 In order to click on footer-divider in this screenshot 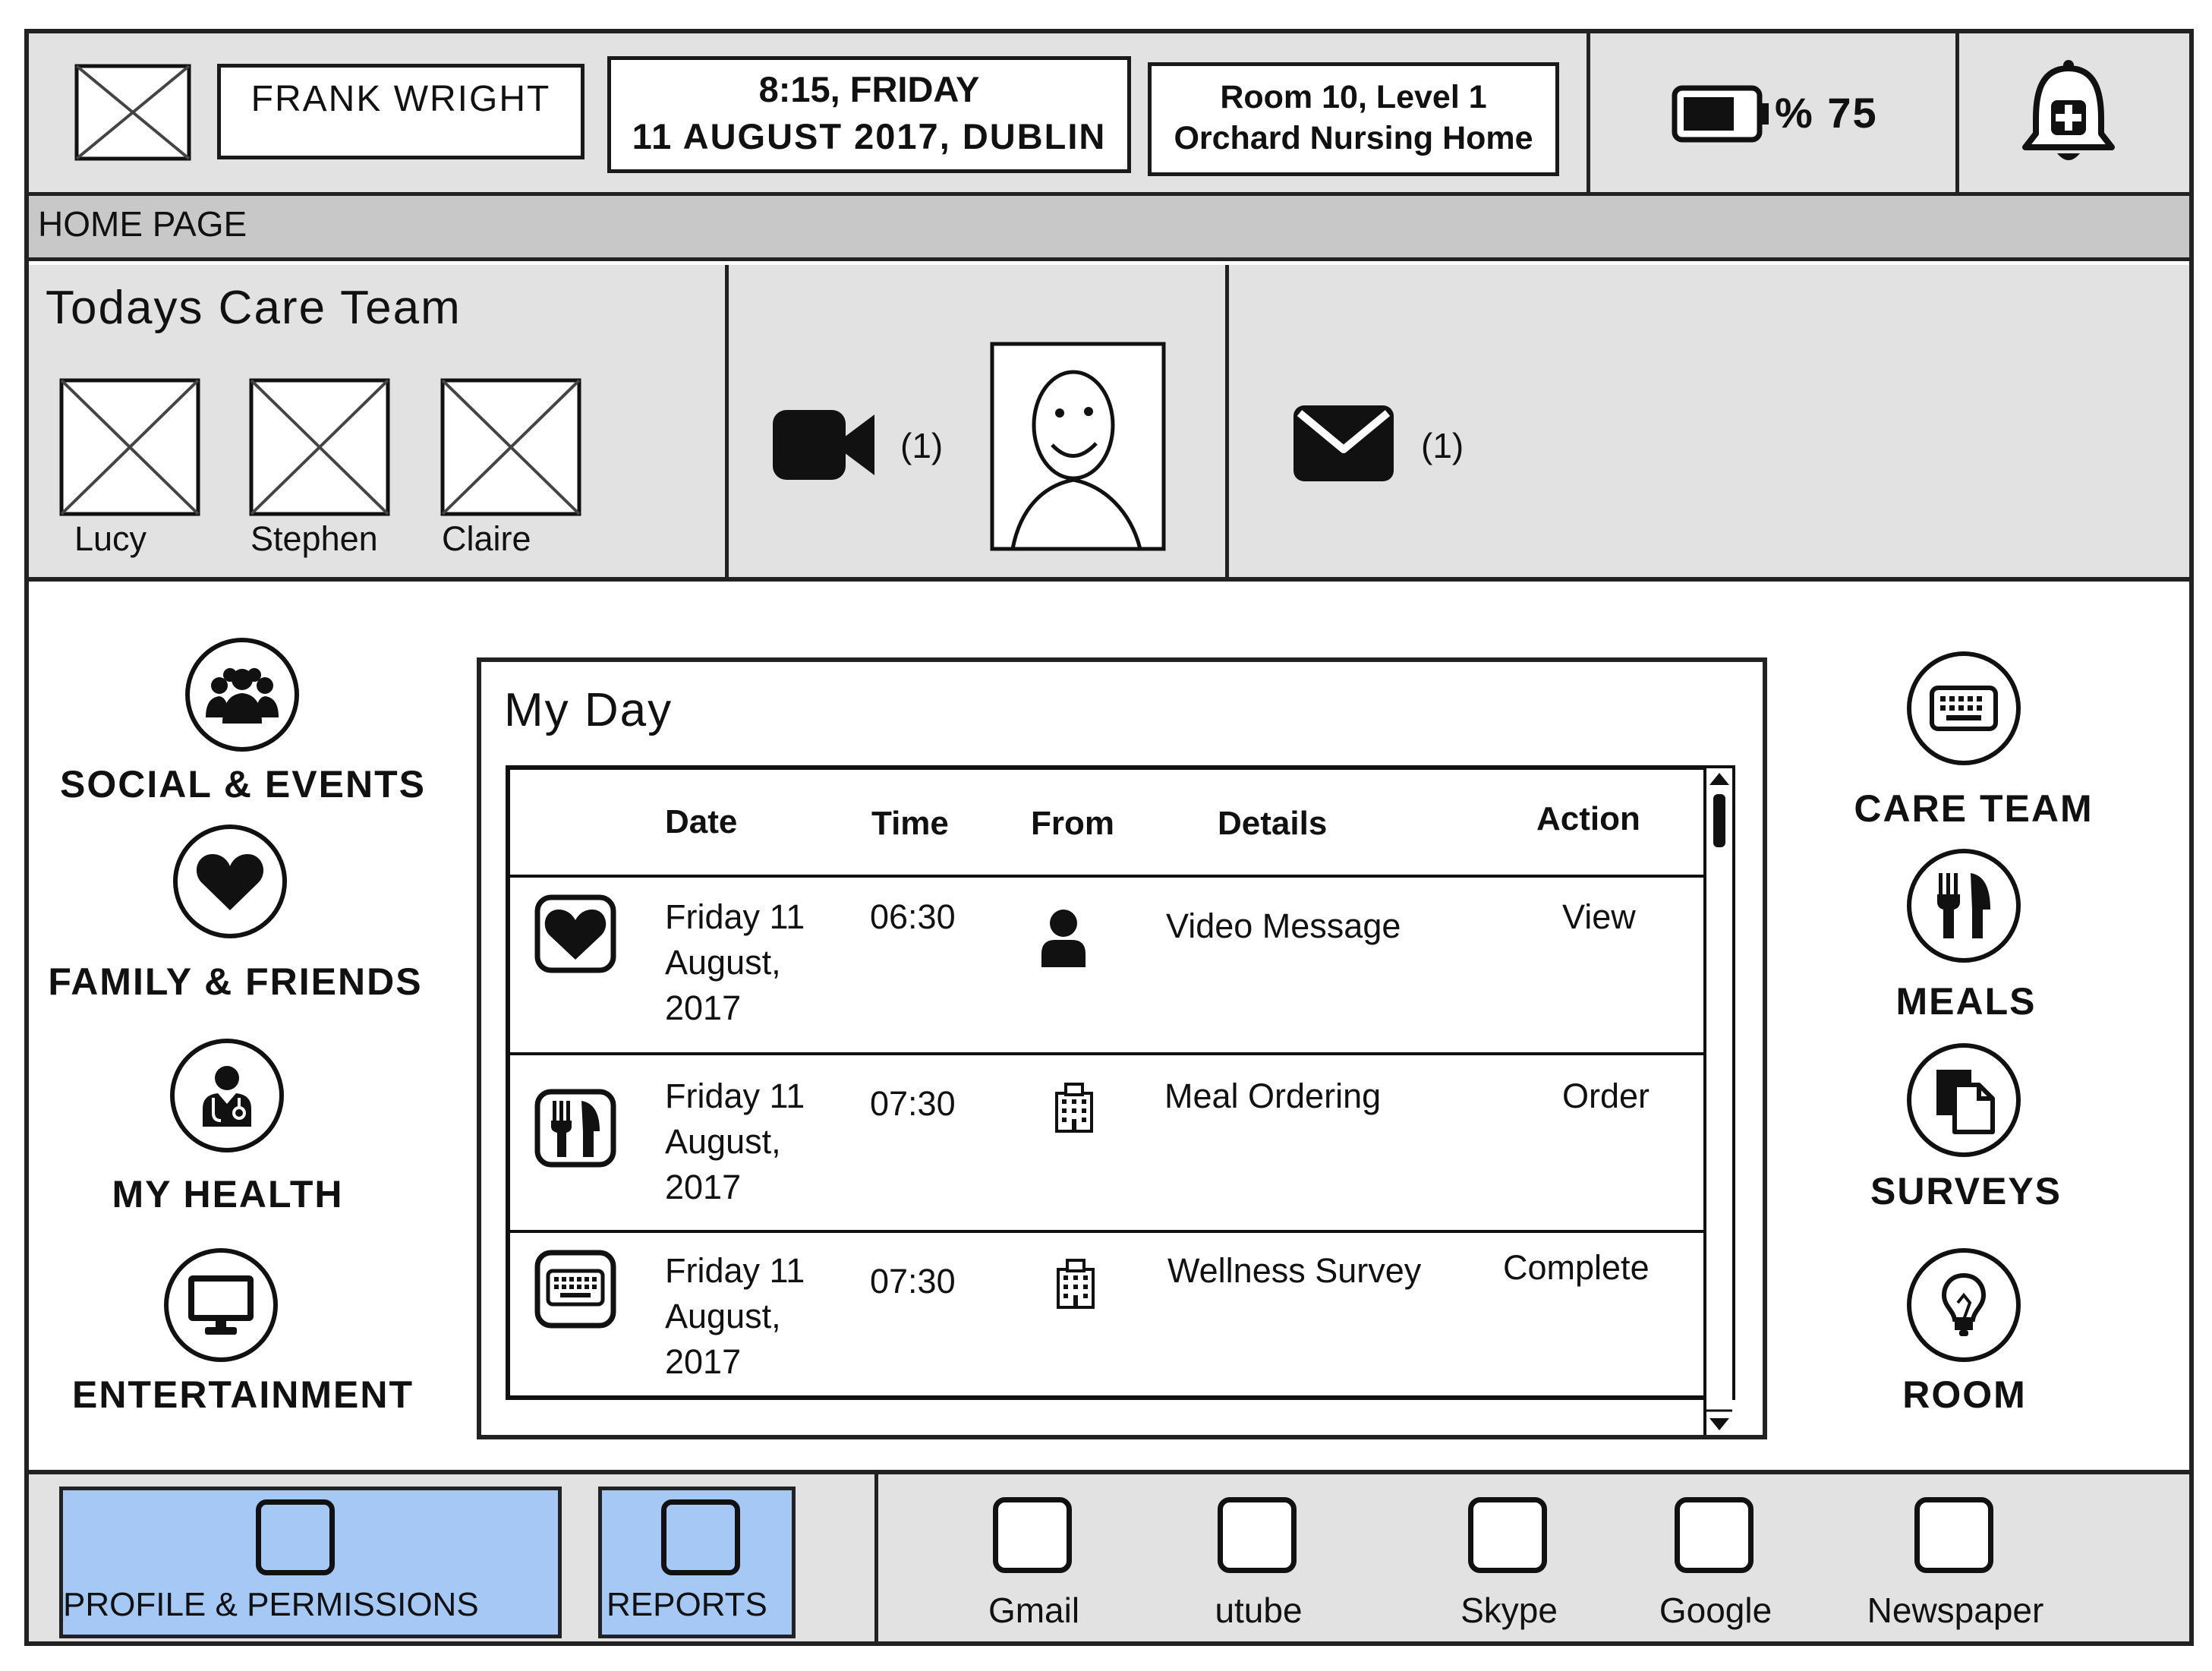, I will do `click(876, 1557)`.